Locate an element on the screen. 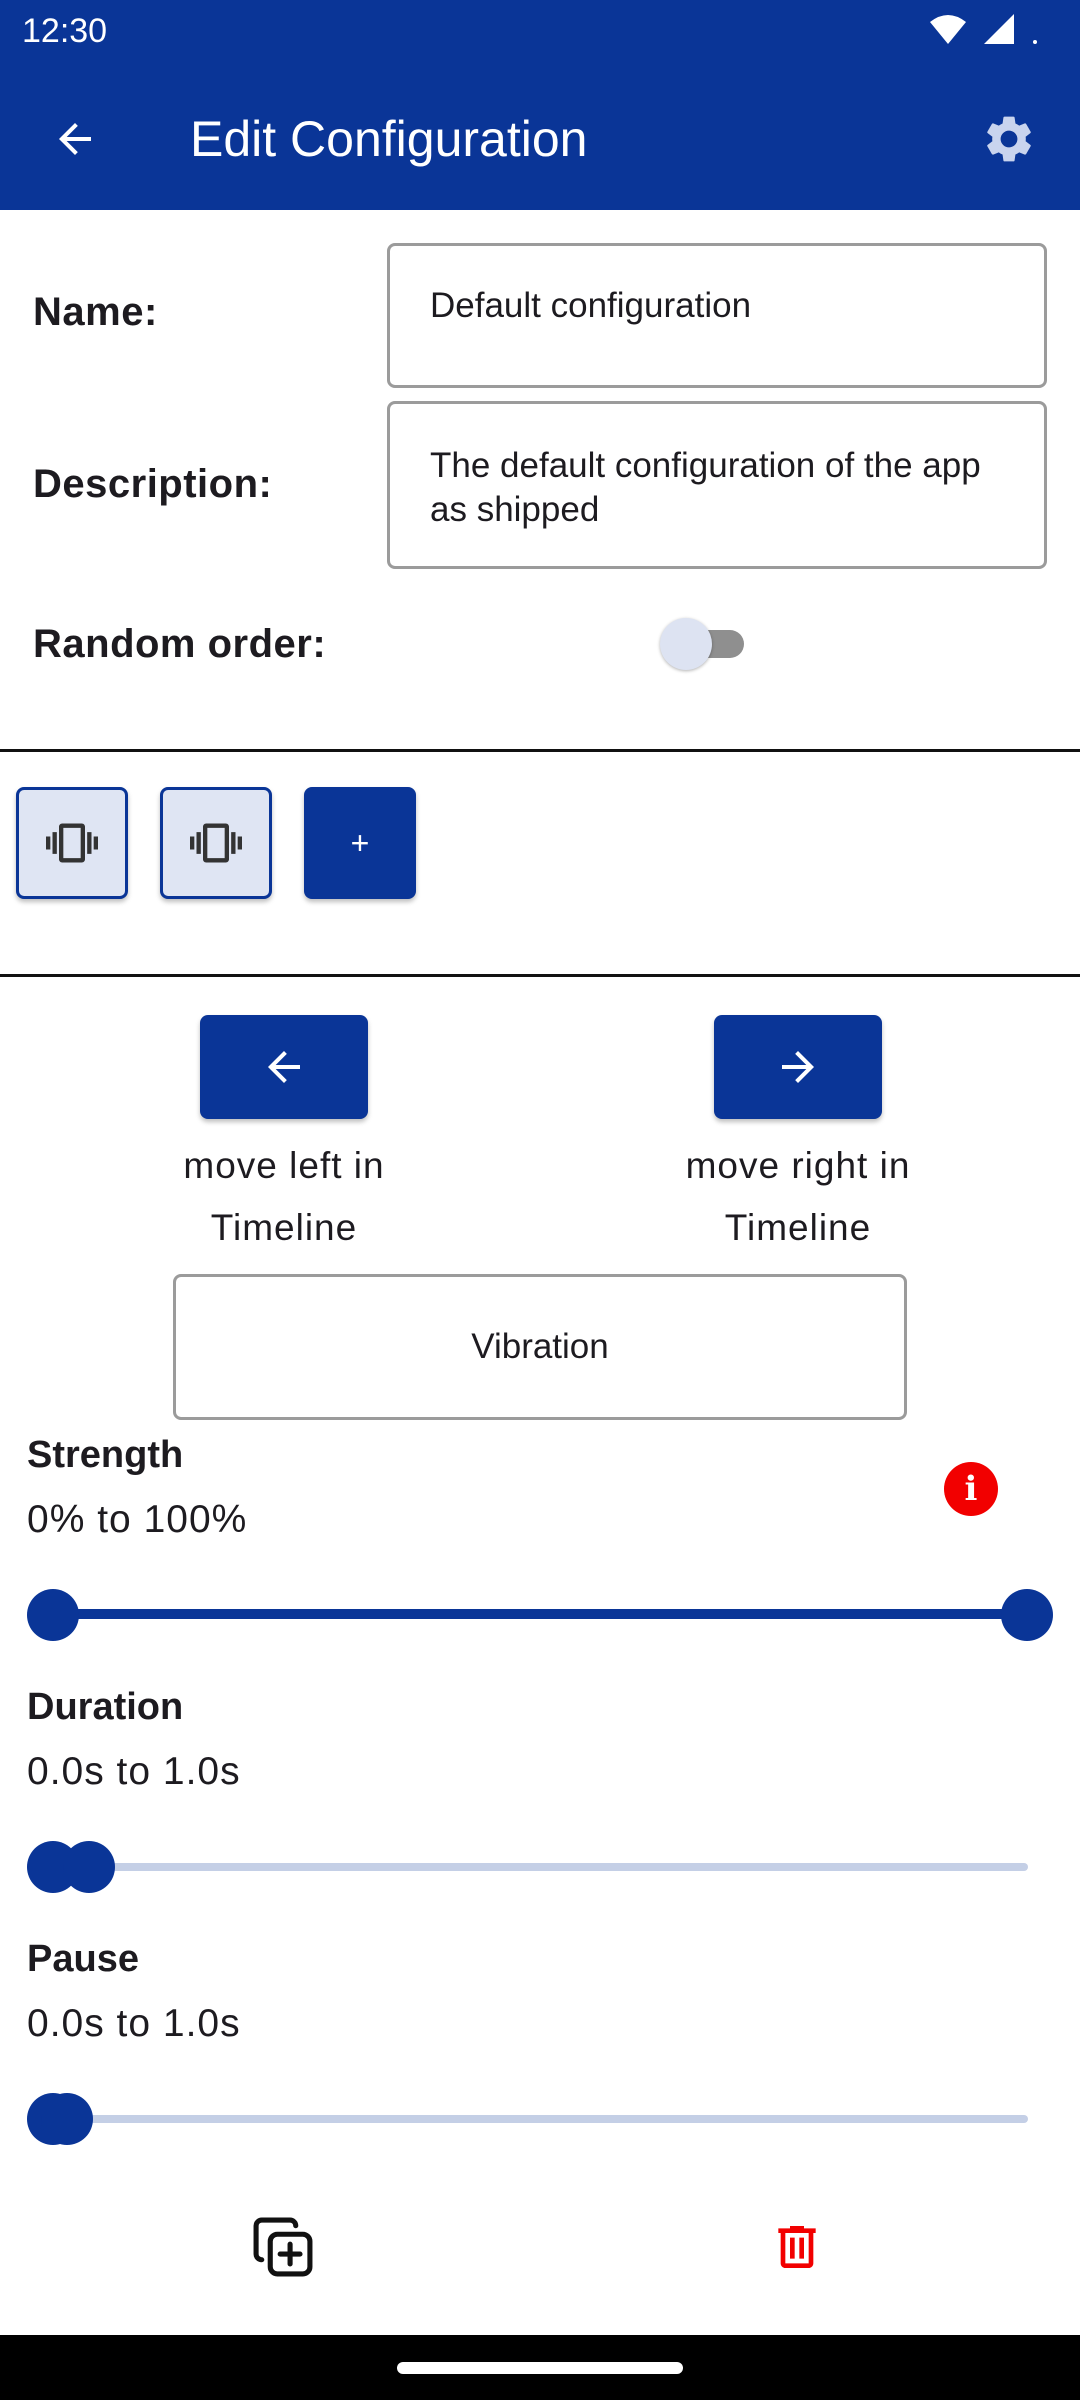 The width and height of the screenshot is (1080, 2400). name-field: Default configuration is located at coordinates (717, 315).